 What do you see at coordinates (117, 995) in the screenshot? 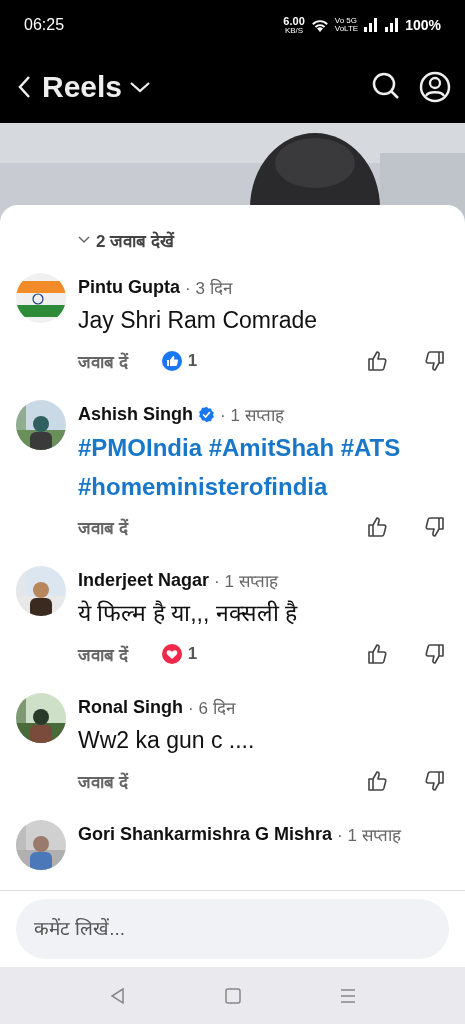
I see `back-nav-icon` at bounding box center [117, 995].